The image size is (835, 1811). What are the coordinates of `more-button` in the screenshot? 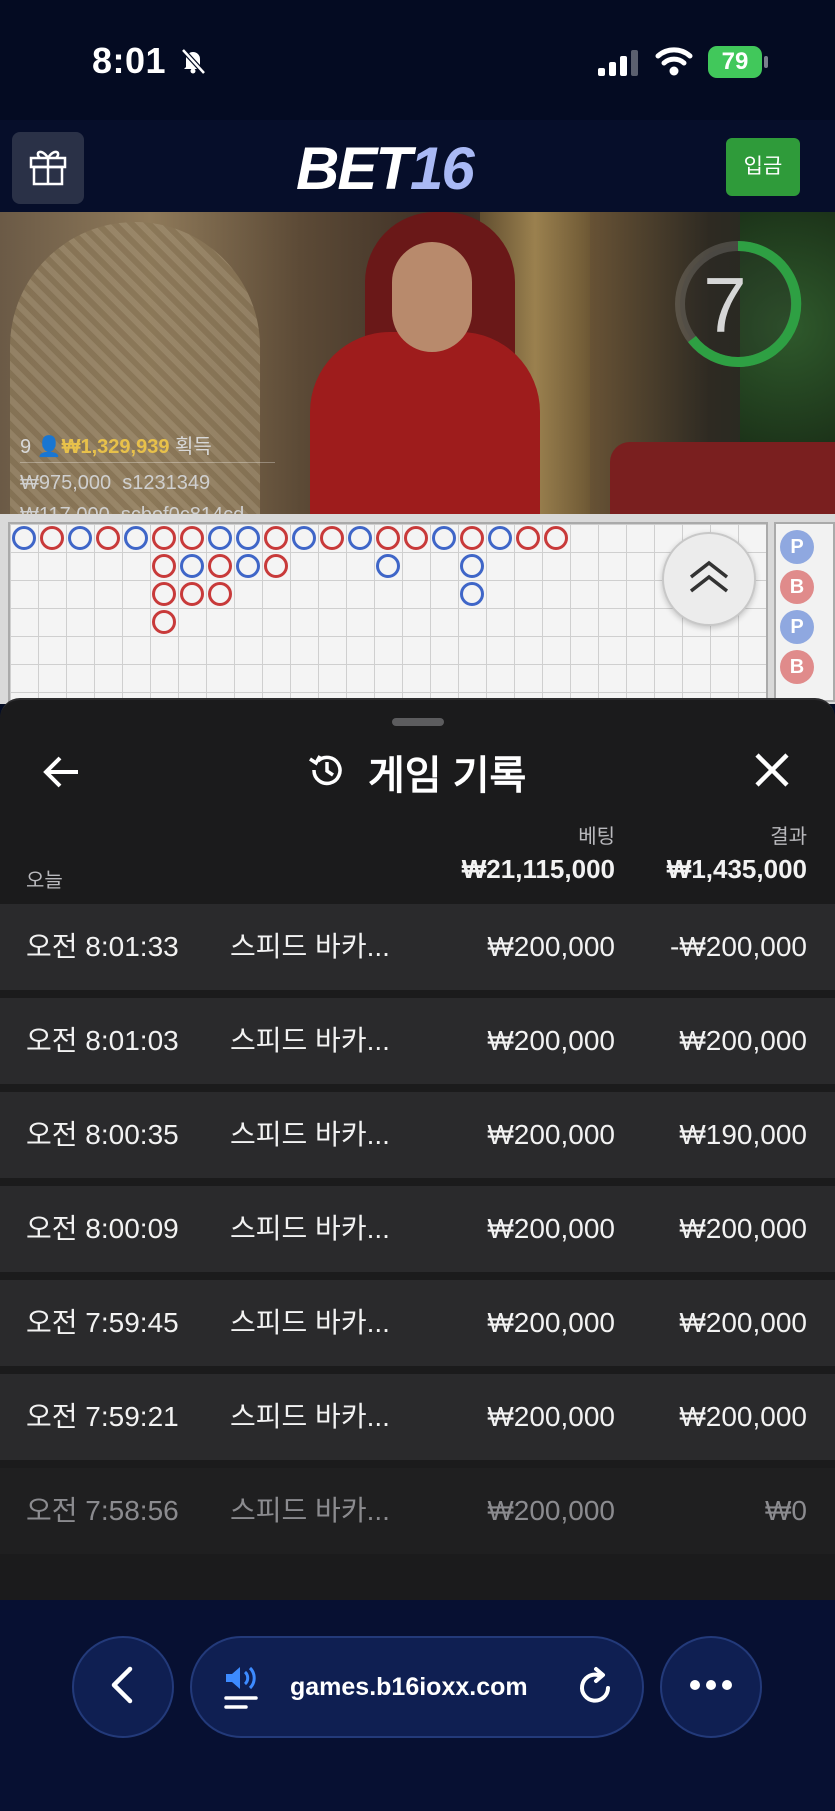 It's located at (711, 1687).